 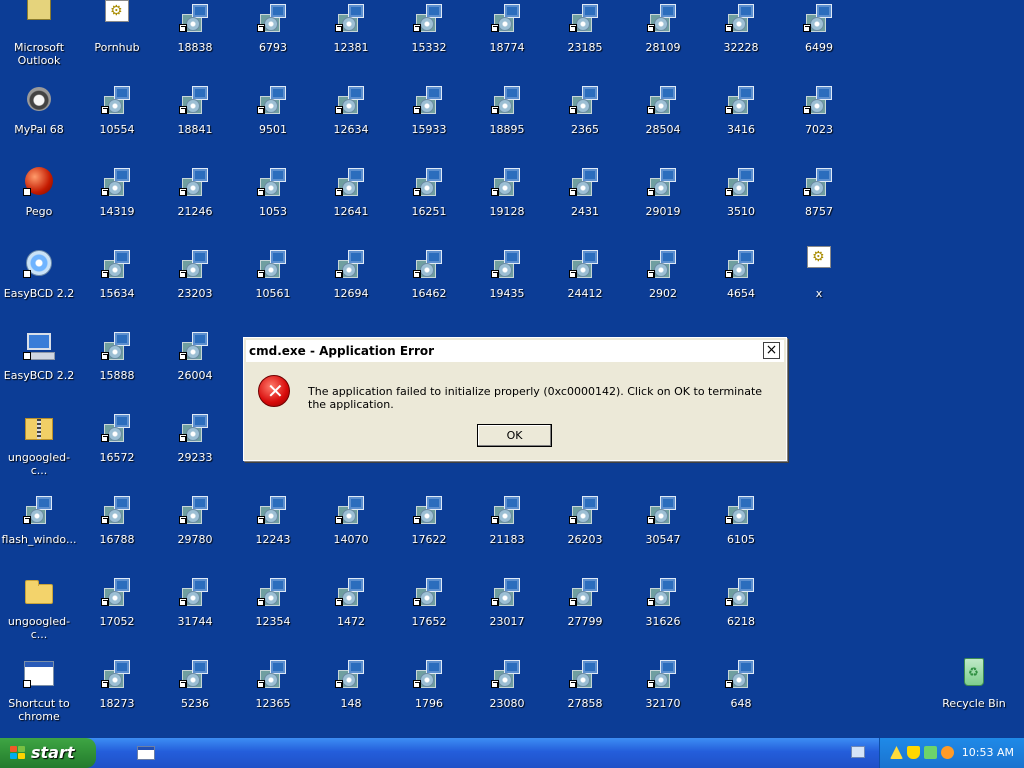 I want to click on desktop-icon: 15332, so click(x=429, y=43).